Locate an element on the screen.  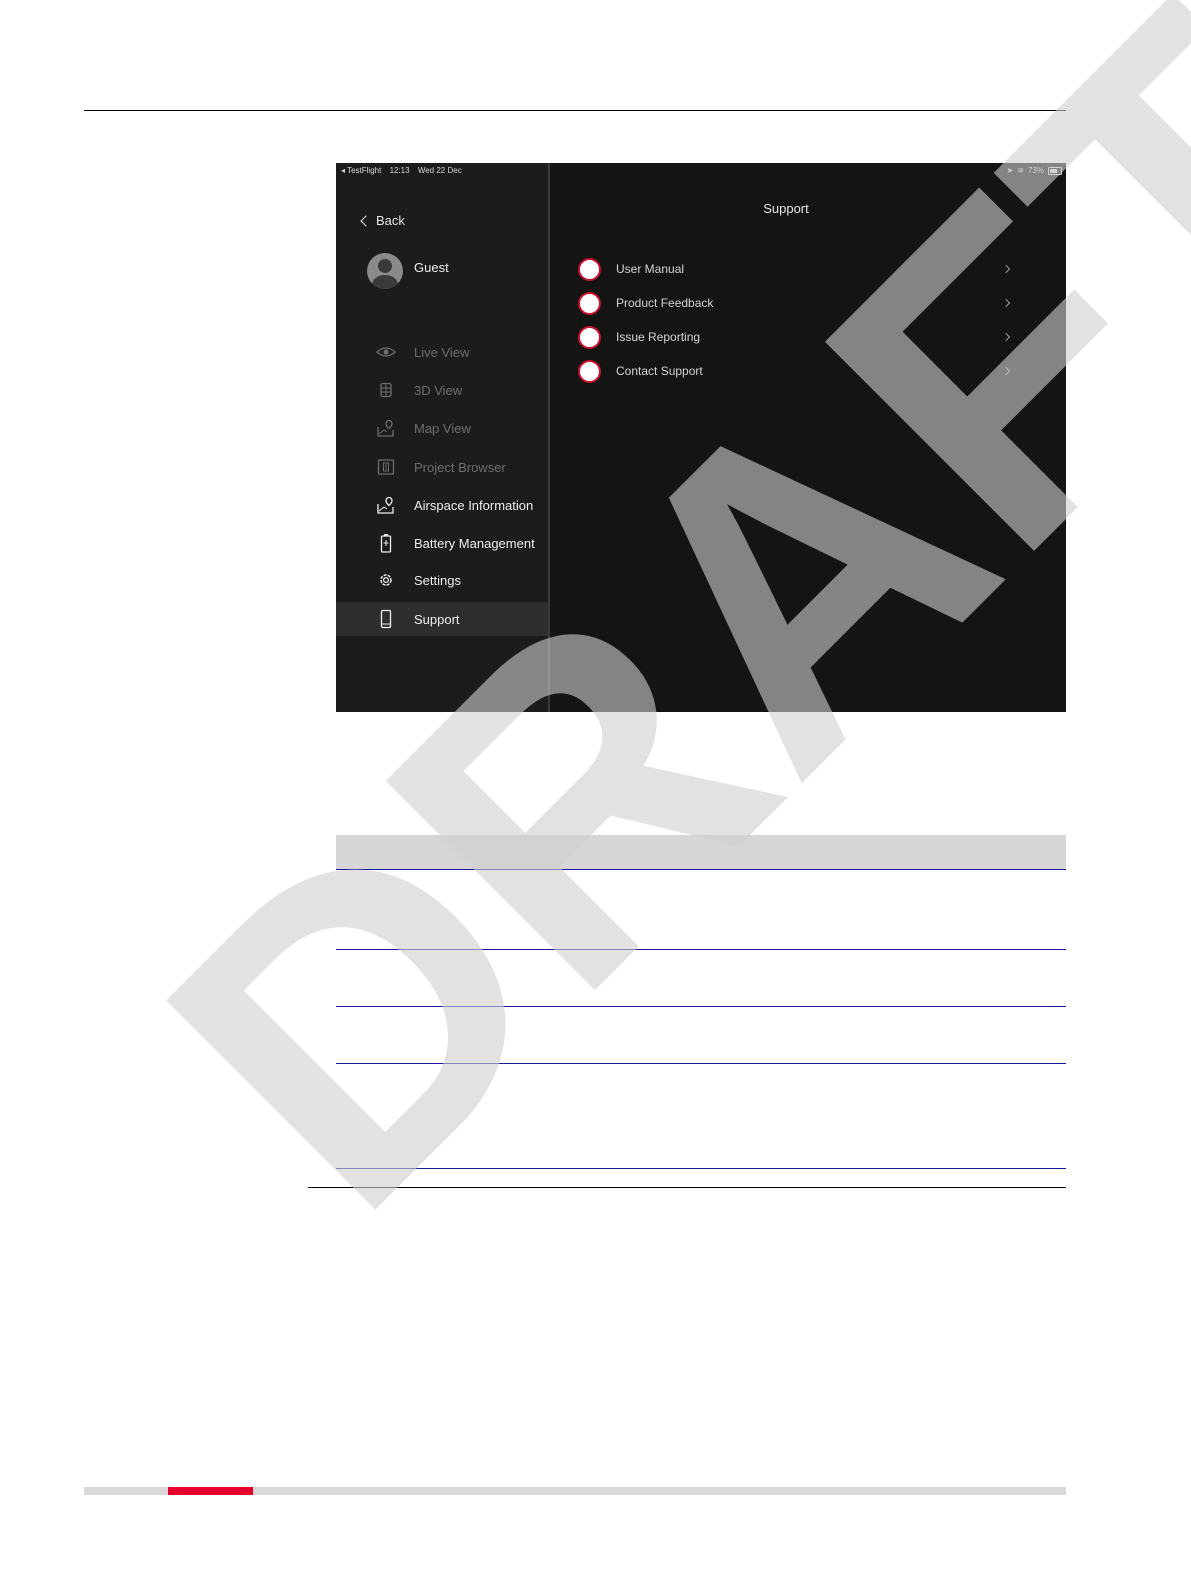
section-end-rule is located at coordinates (687, 1187).